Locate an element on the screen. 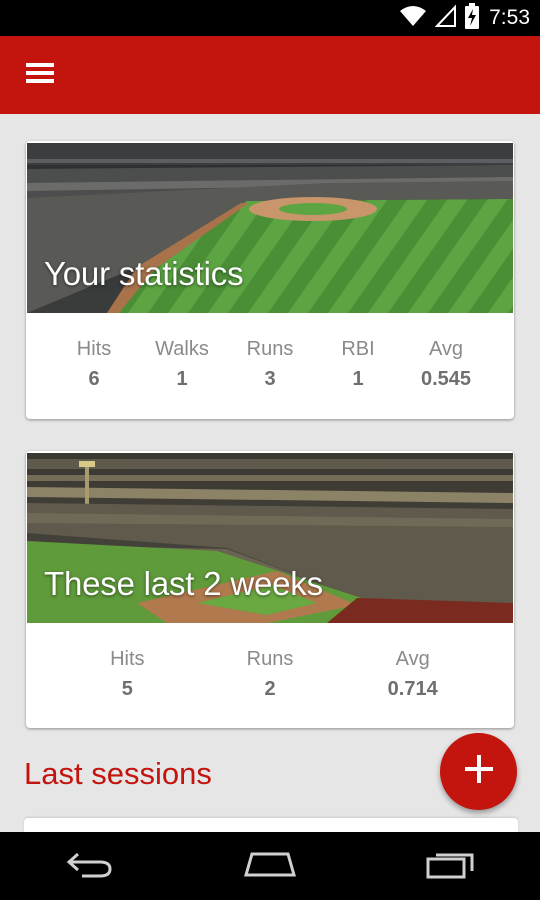  recent-apps-button is located at coordinates (450, 866).